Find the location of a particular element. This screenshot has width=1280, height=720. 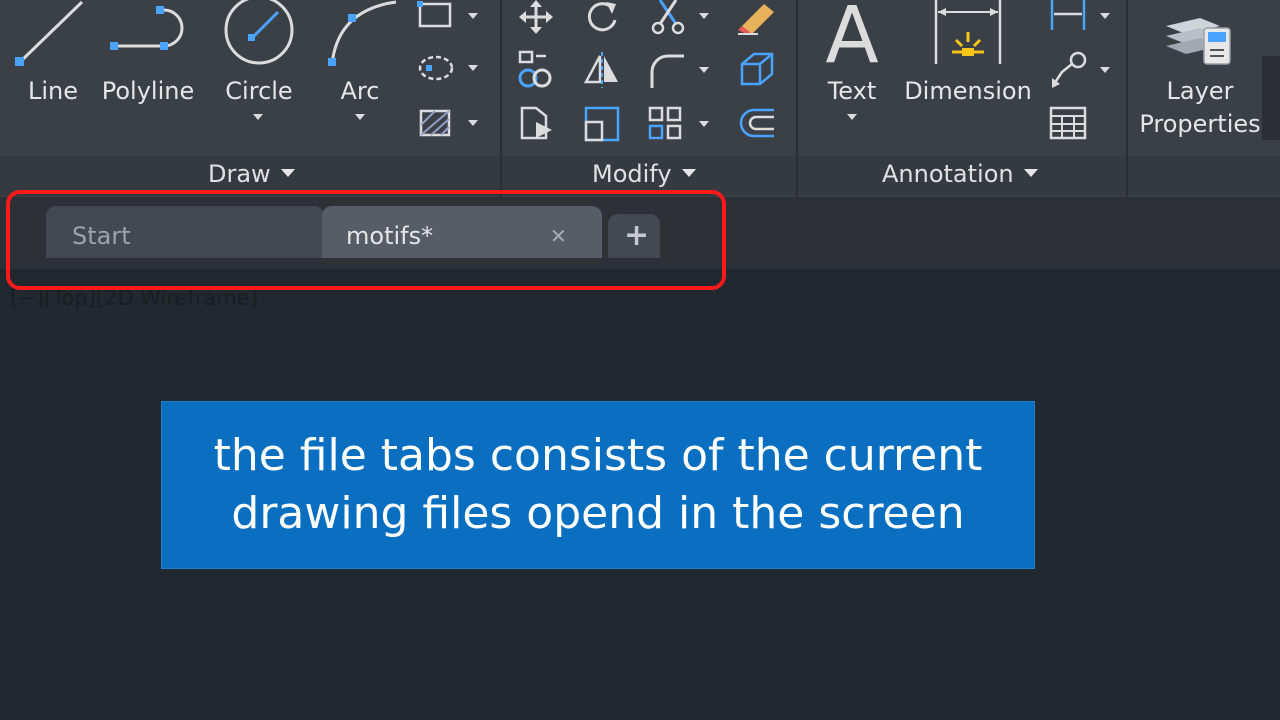

layer-properties-label-2: Properties is located at coordinates (1200, 124).